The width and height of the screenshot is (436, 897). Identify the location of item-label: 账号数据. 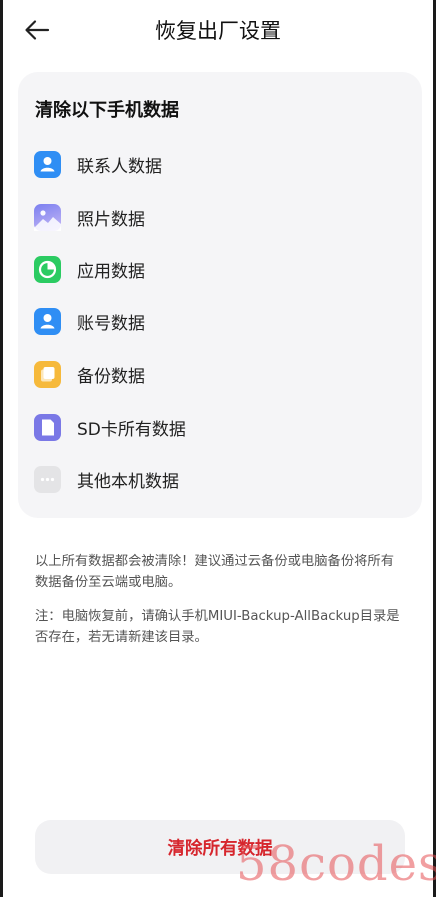
(111, 323).